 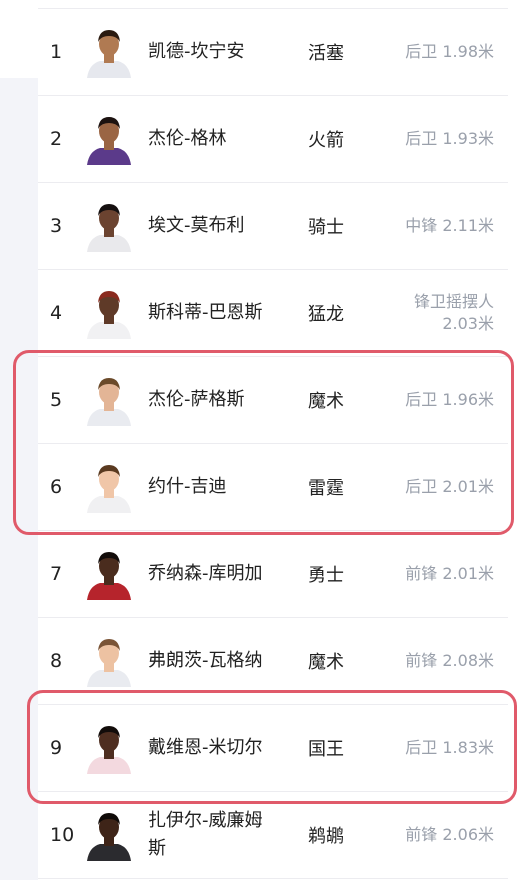 What do you see at coordinates (453, 312) in the screenshot?
I see `position-height: 锋卫摇摆人 2.03米` at bounding box center [453, 312].